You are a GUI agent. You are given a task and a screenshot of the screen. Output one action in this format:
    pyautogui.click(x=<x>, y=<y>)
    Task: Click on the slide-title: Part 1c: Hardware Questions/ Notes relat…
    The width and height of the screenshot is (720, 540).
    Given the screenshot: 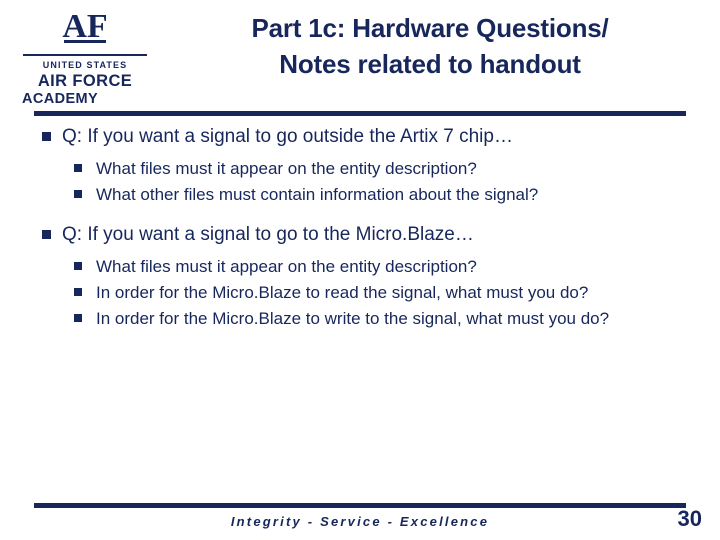 What is the action you would take?
    pyautogui.click(x=430, y=46)
    